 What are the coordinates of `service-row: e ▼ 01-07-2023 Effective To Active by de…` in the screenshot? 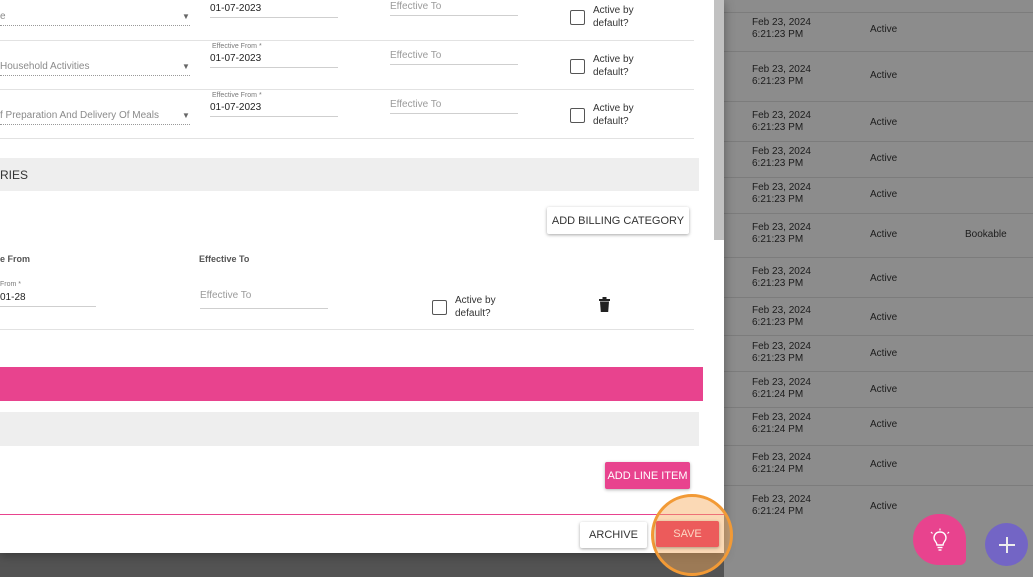 It's located at (347, 20).